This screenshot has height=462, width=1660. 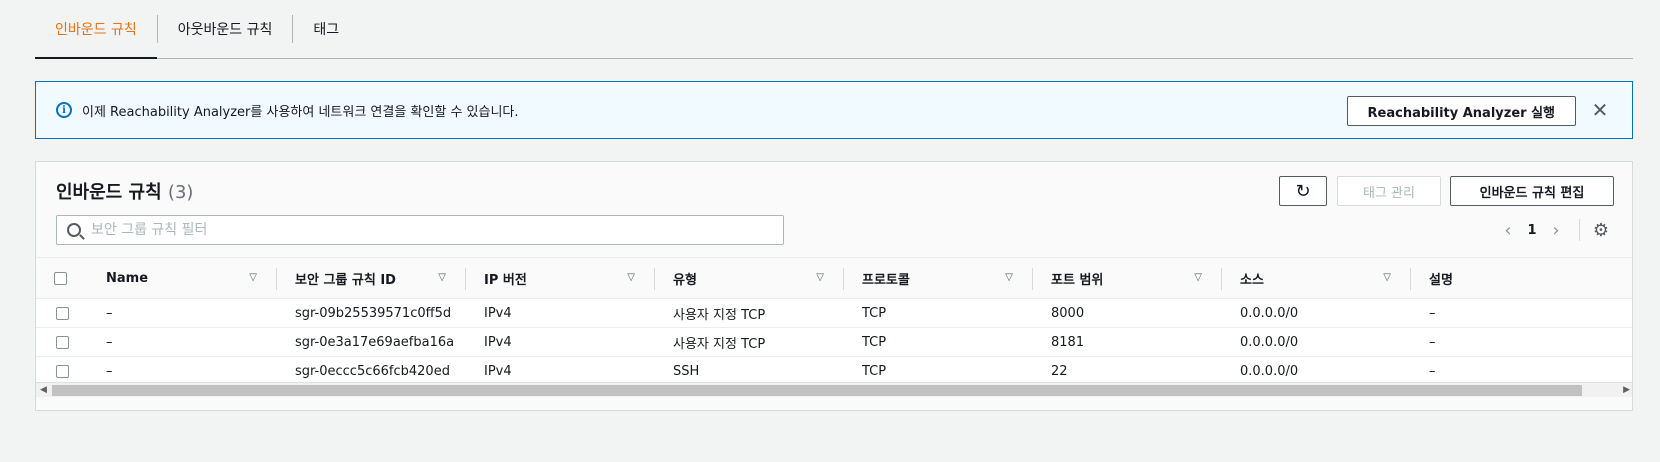 I want to click on rule-count: (3), so click(x=180, y=192).